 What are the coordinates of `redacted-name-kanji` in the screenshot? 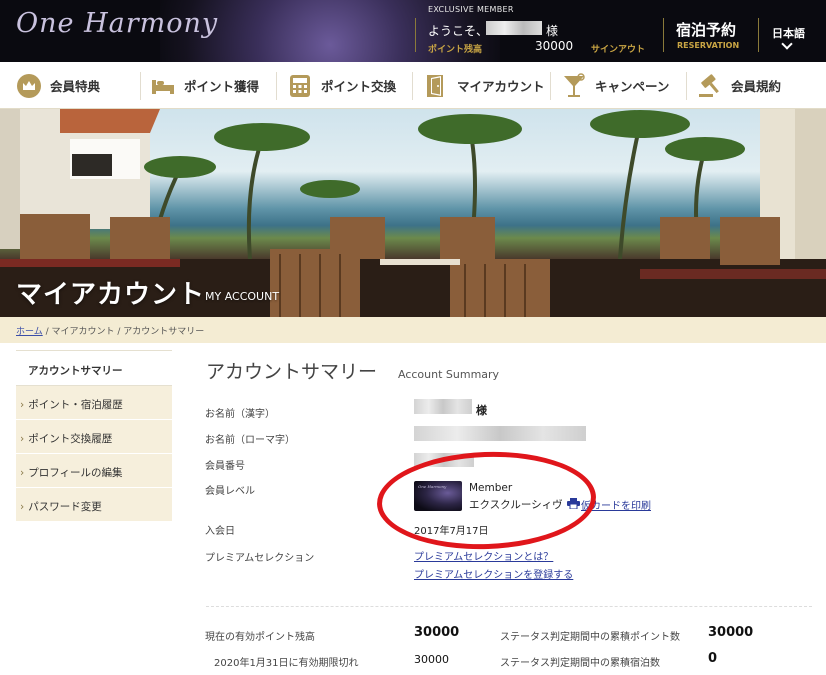 It's located at (443, 406).